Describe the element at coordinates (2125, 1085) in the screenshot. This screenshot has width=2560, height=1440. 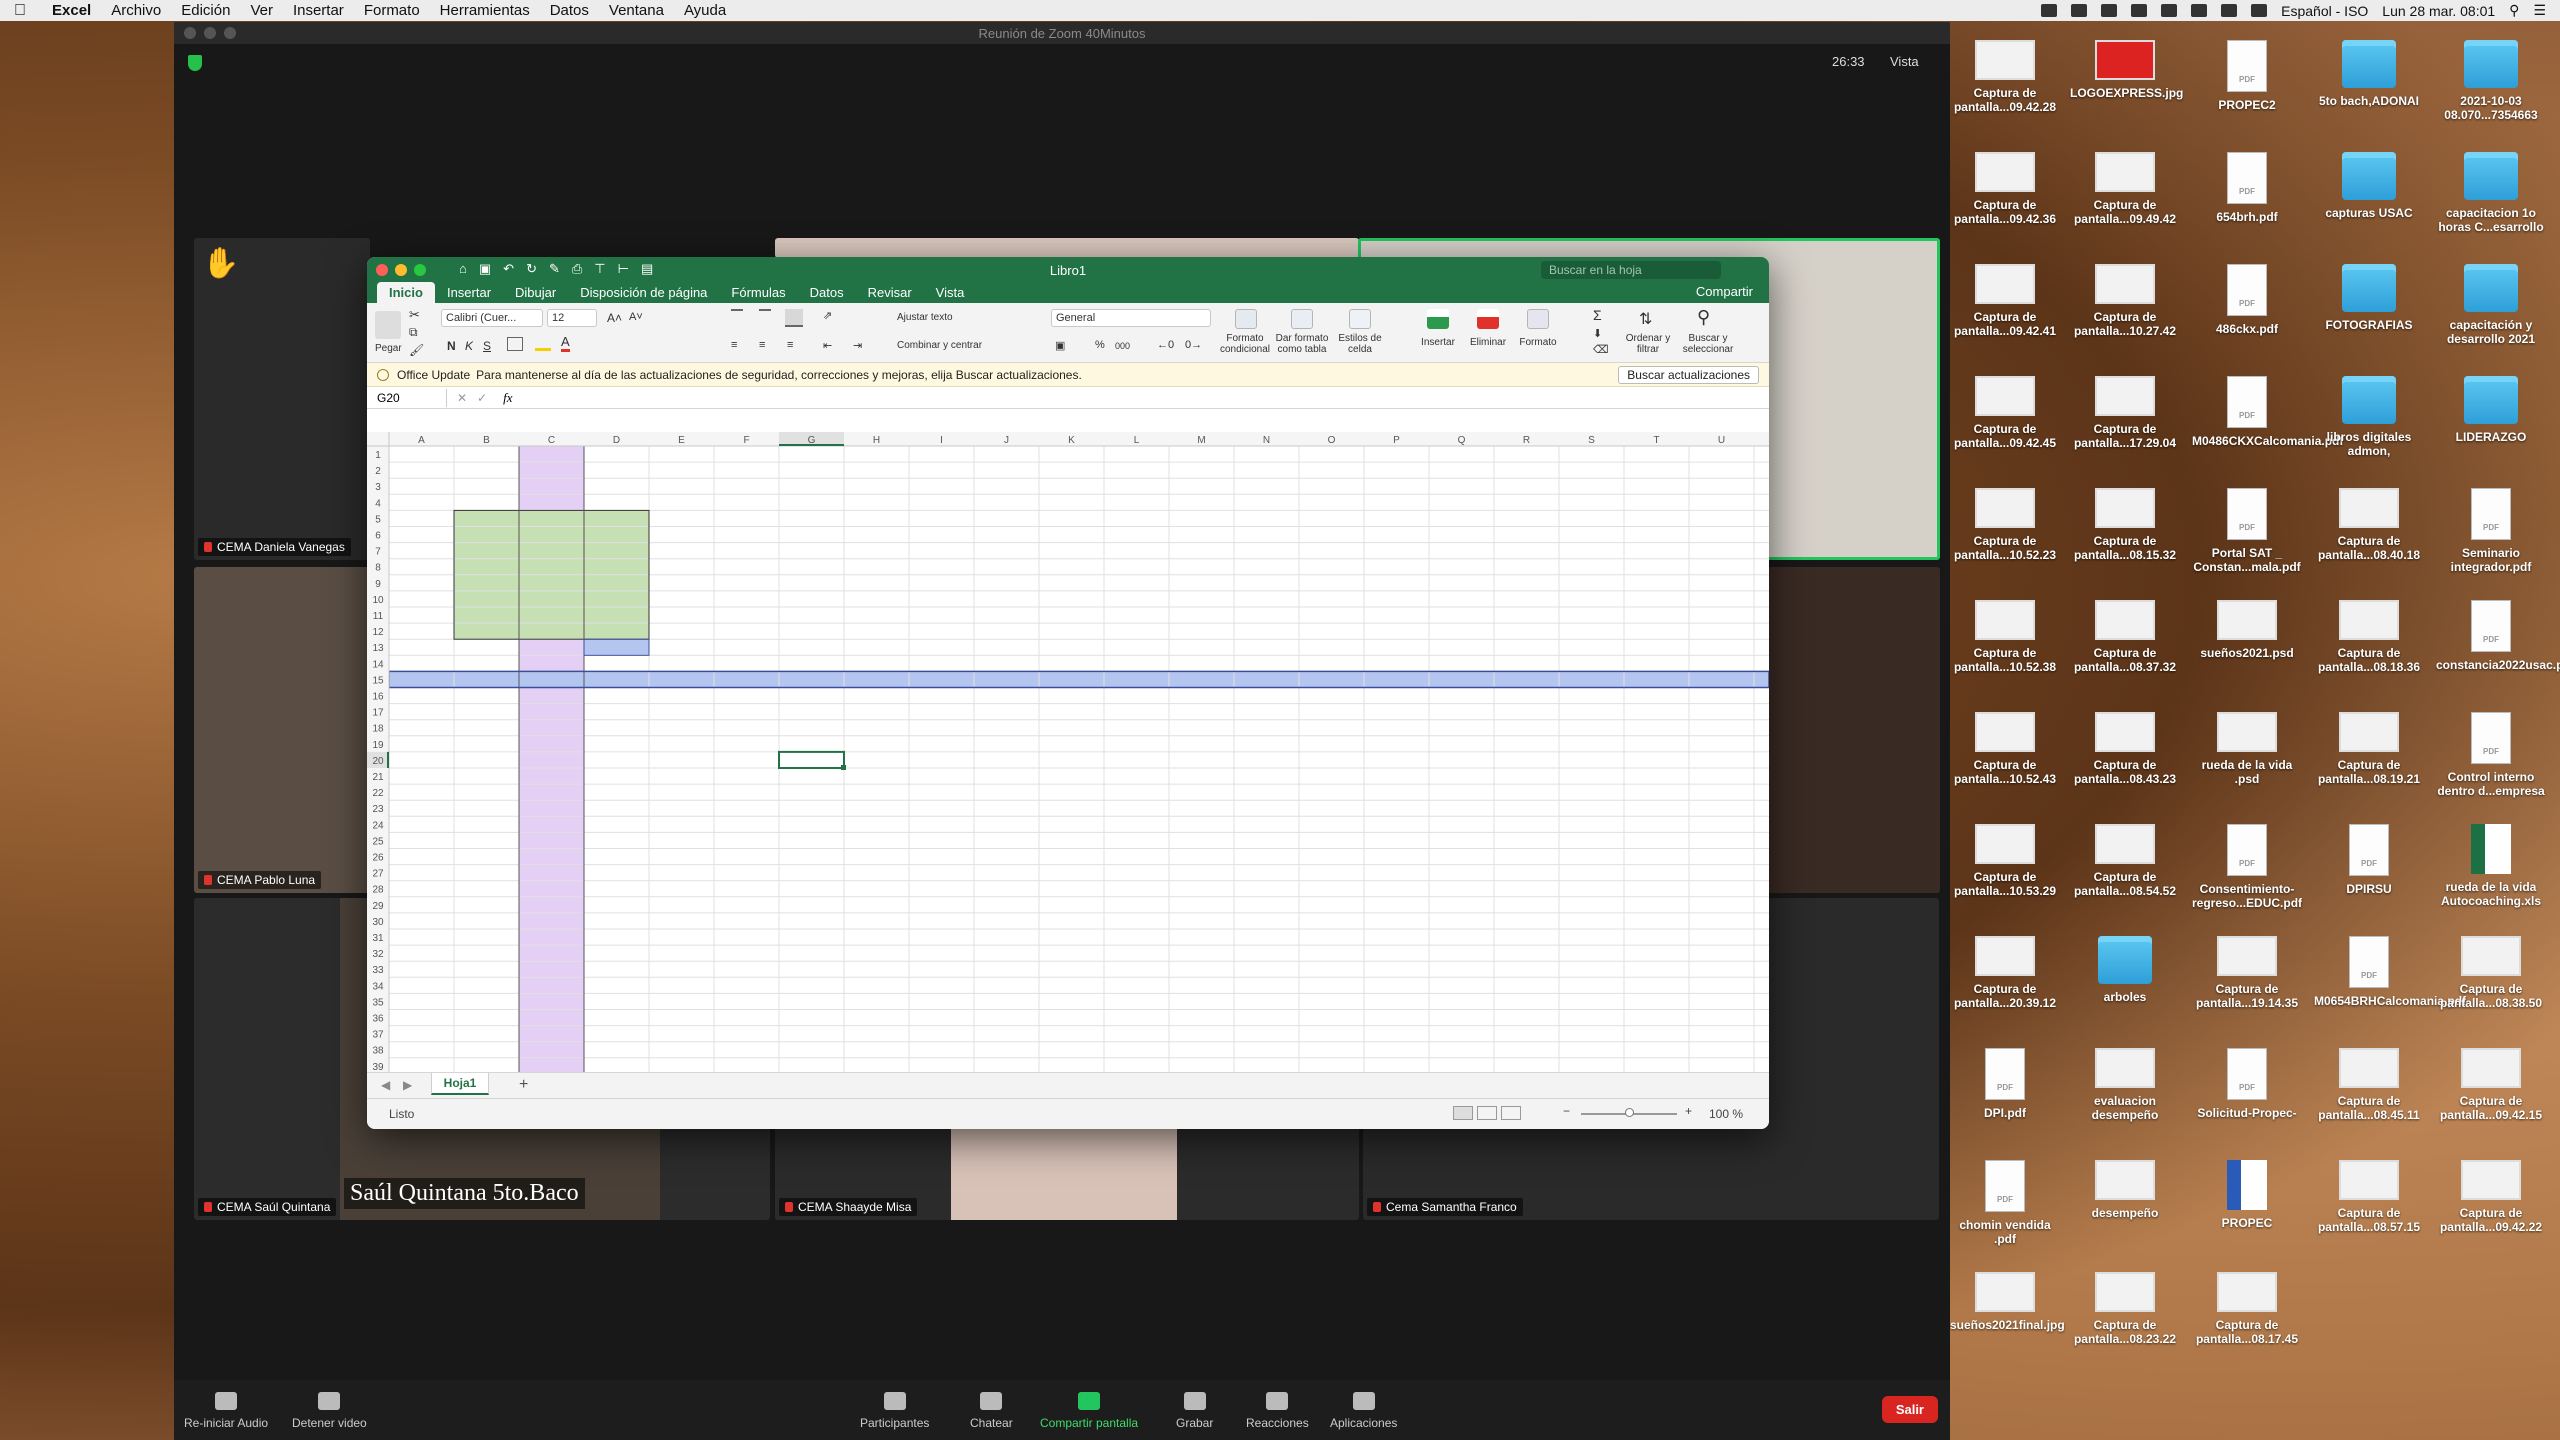
I see `desktop-icon: evaluacion desempeño` at that location.